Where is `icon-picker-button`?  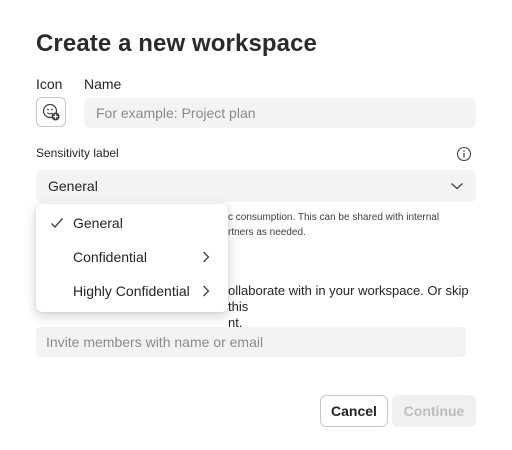
icon-picker-button is located at coordinates (51, 112).